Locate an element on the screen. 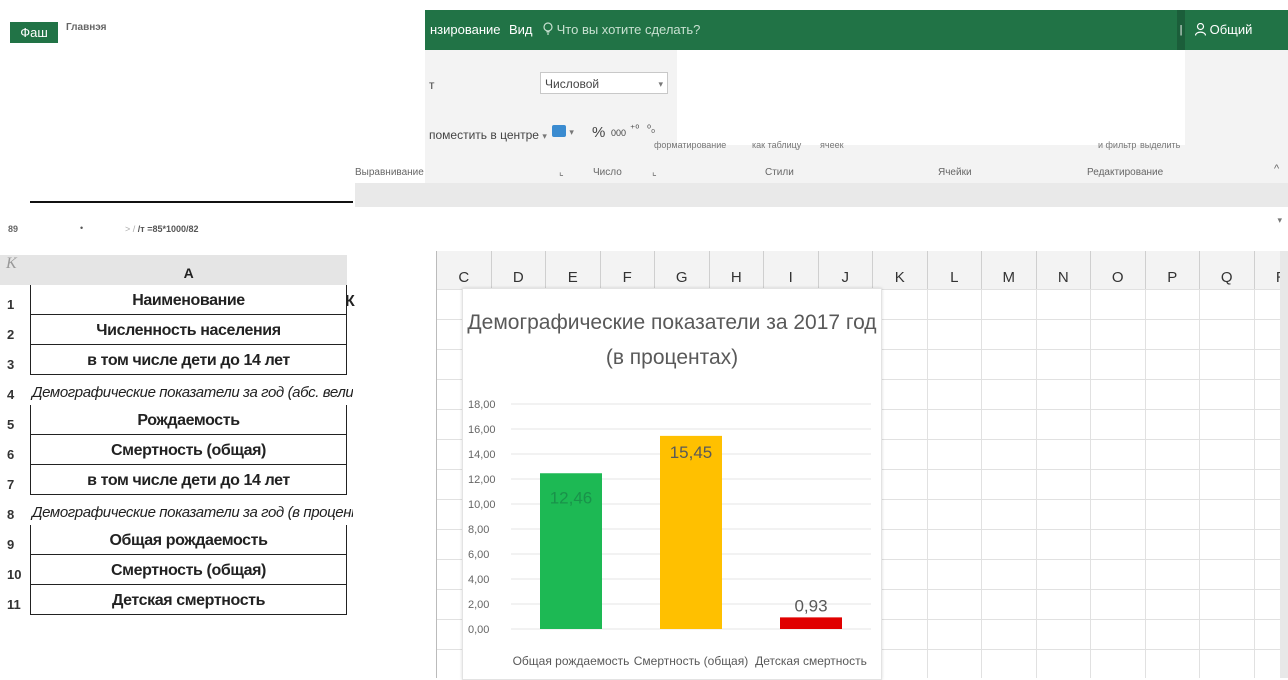 Image resolution: width=1288 pixels, height=680 pixels. formula-bar: 89 • > / /т =85*1000/82 is located at coordinates (176, 230).